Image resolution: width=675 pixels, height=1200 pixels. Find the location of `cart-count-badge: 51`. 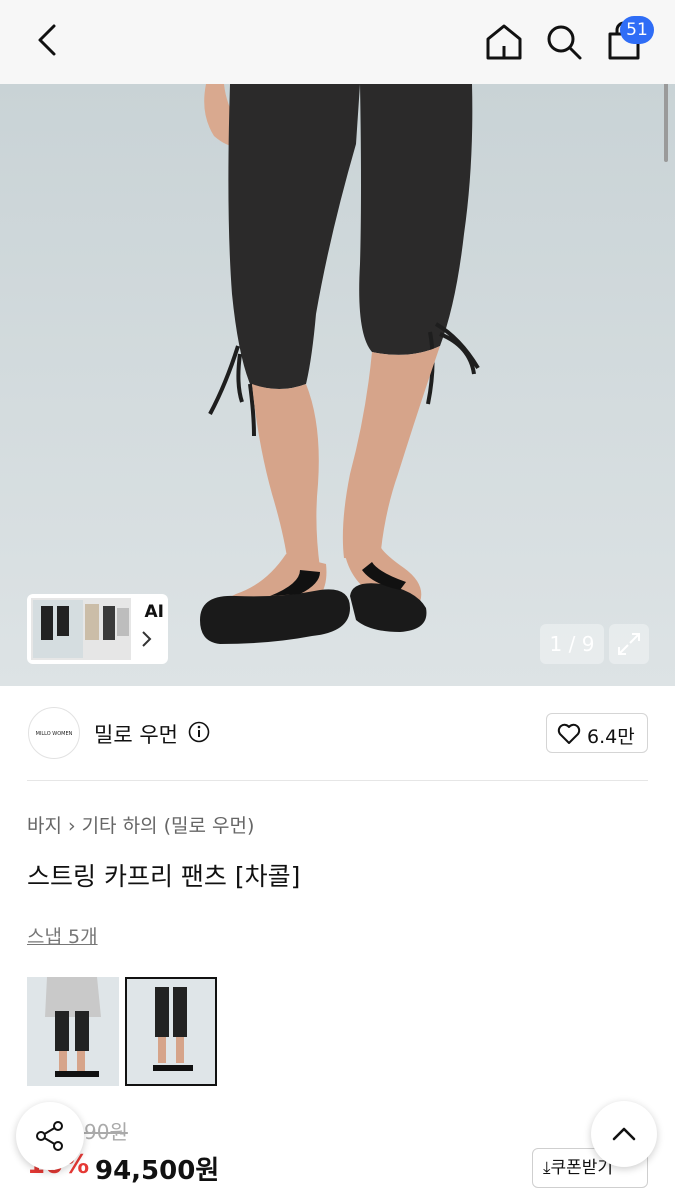

cart-count-badge: 51 is located at coordinates (637, 30).